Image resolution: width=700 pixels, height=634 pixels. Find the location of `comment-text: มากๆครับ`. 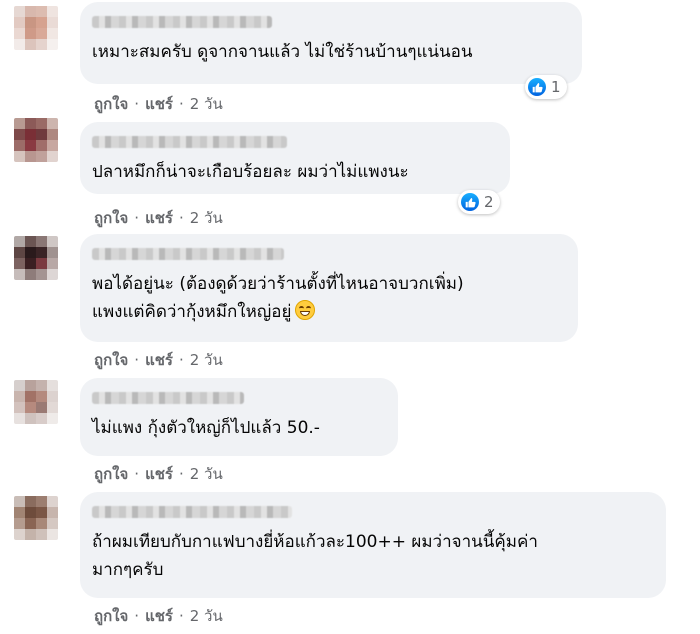

comment-text: มากๆครับ is located at coordinates (128, 570).